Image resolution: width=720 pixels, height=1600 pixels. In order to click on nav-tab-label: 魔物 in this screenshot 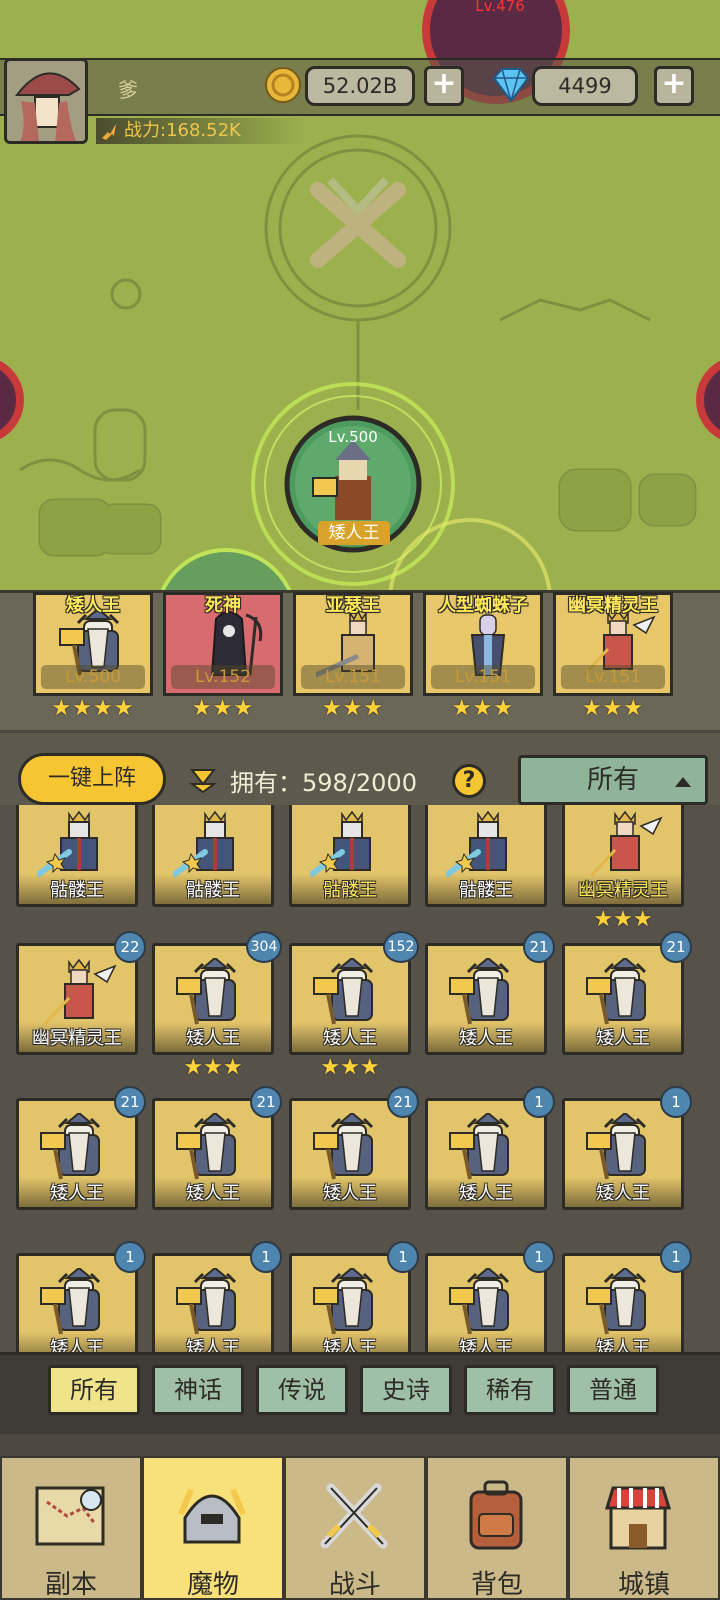, I will do `click(212, 1585)`.